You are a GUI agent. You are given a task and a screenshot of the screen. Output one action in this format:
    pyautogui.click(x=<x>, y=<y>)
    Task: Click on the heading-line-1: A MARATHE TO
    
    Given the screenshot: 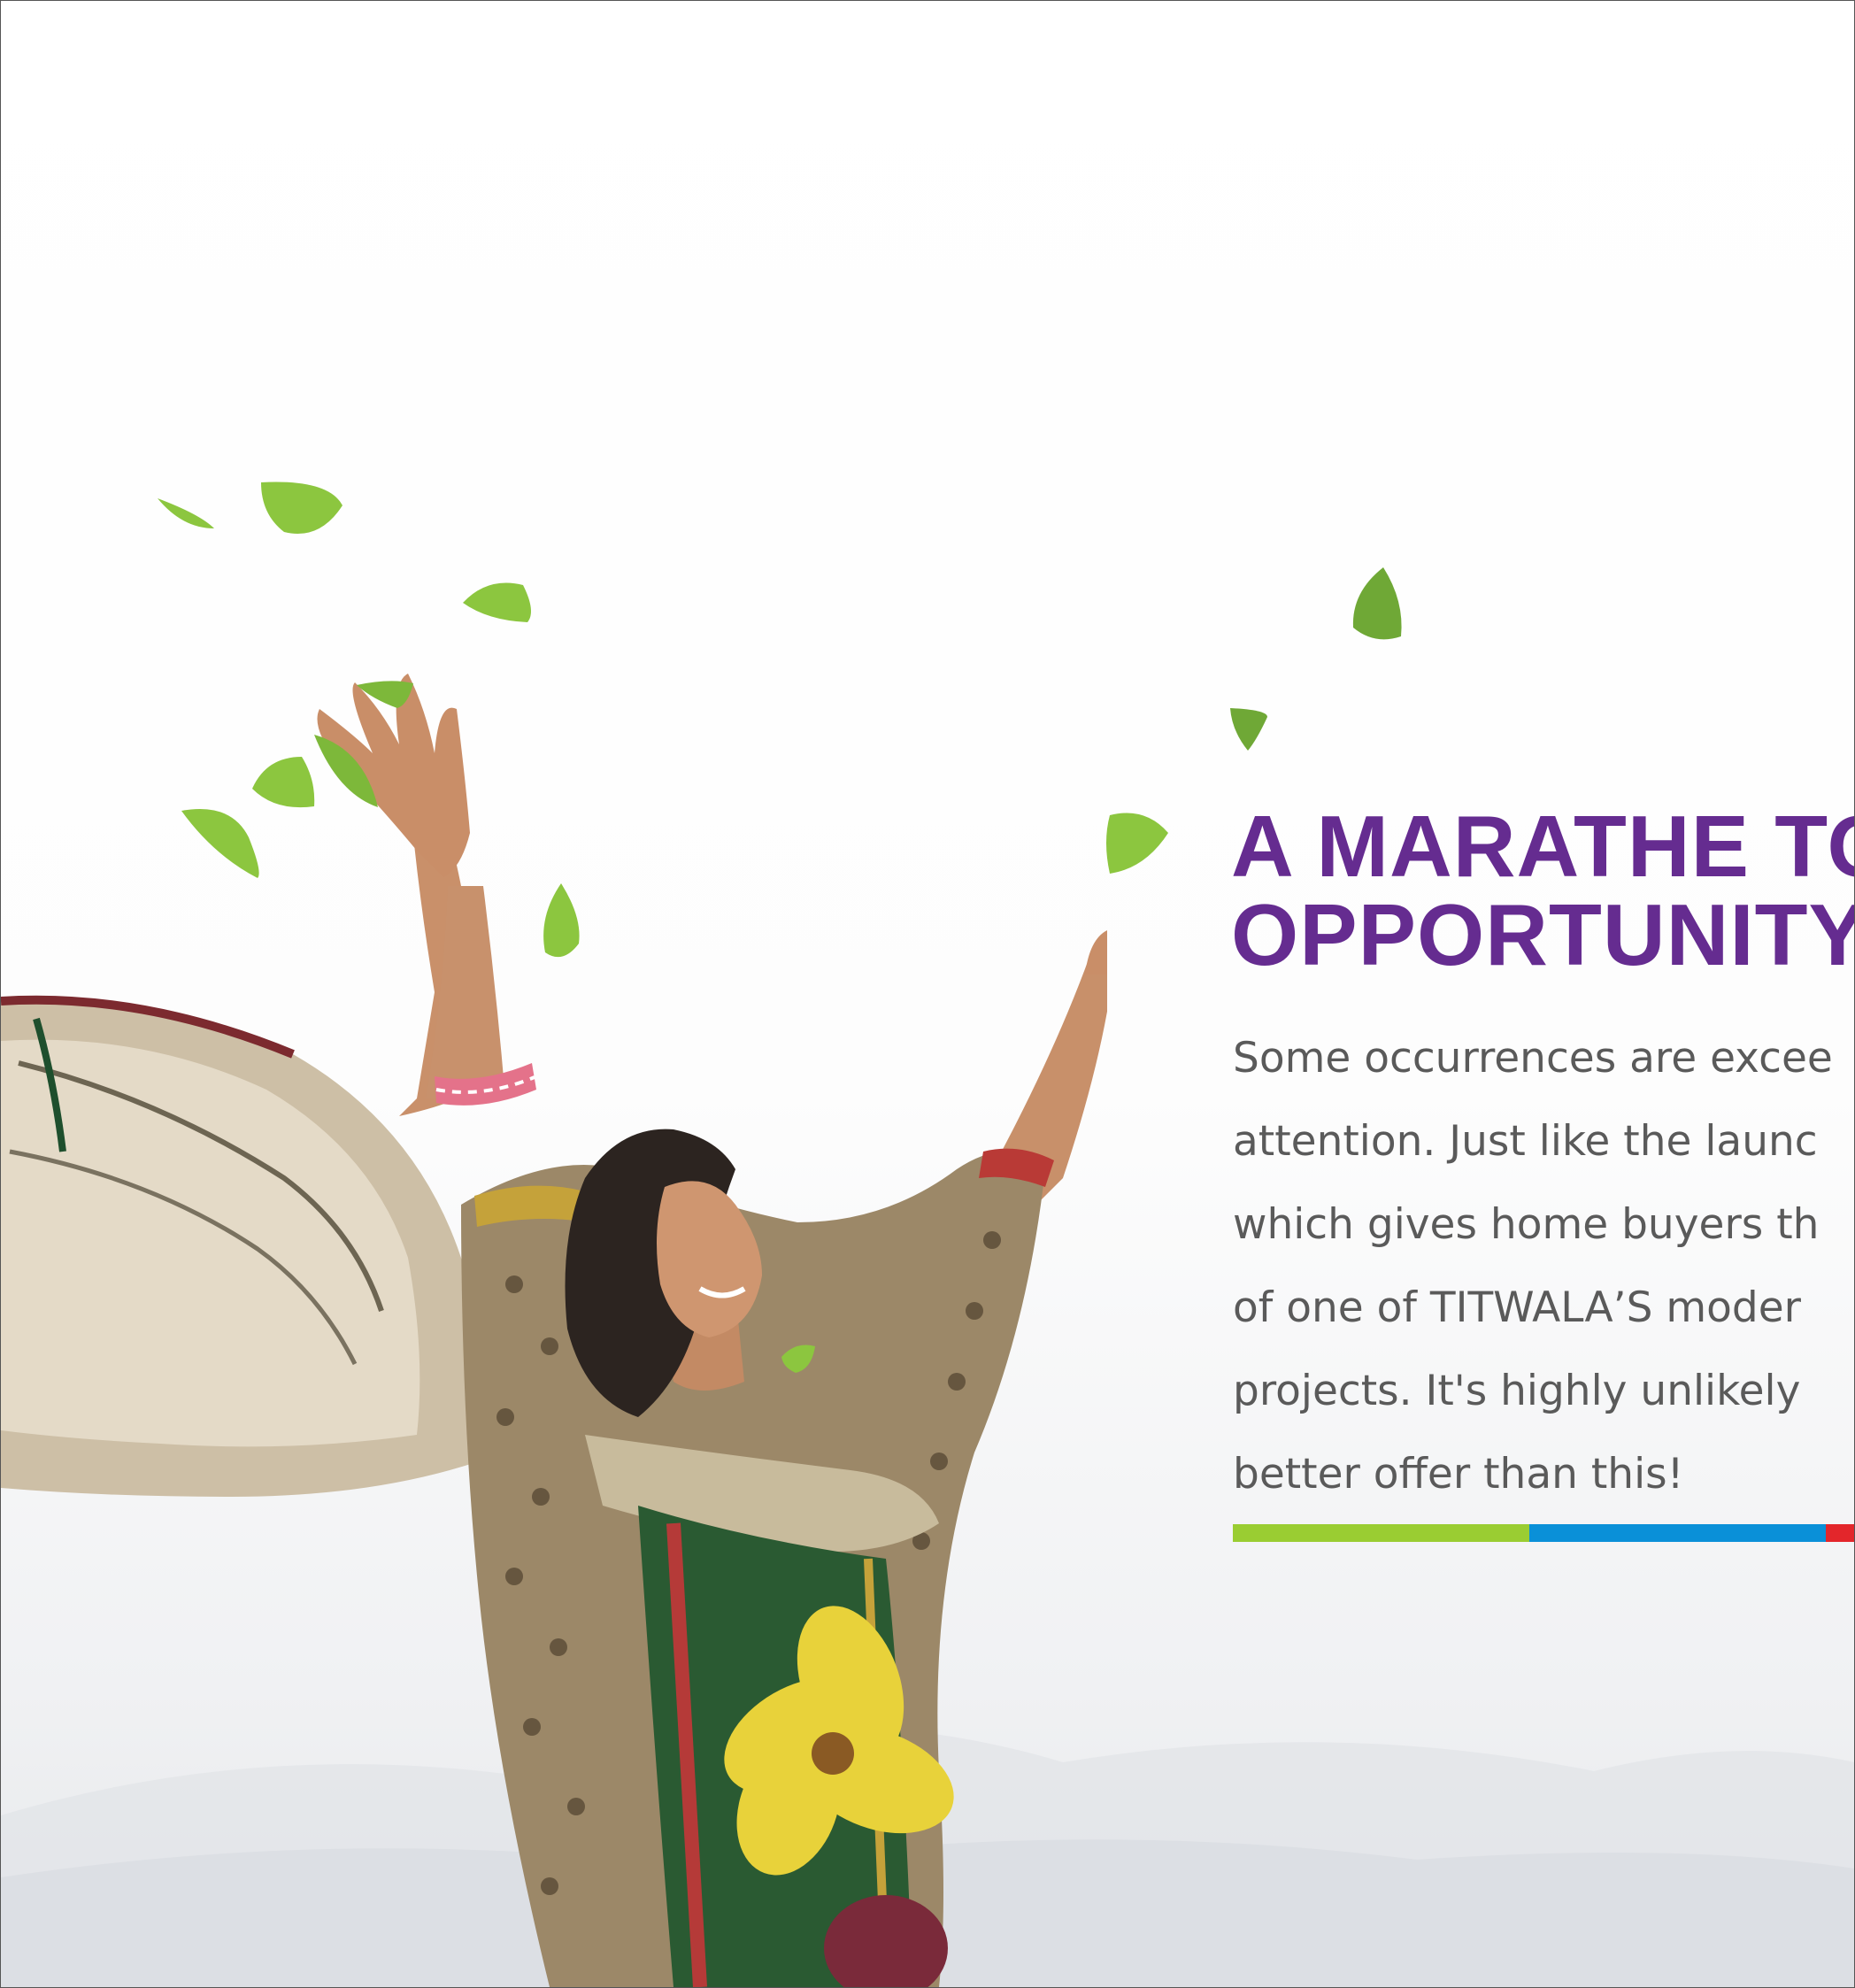 What is the action you would take?
    pyautogui.click(x=1543, y=846)
    